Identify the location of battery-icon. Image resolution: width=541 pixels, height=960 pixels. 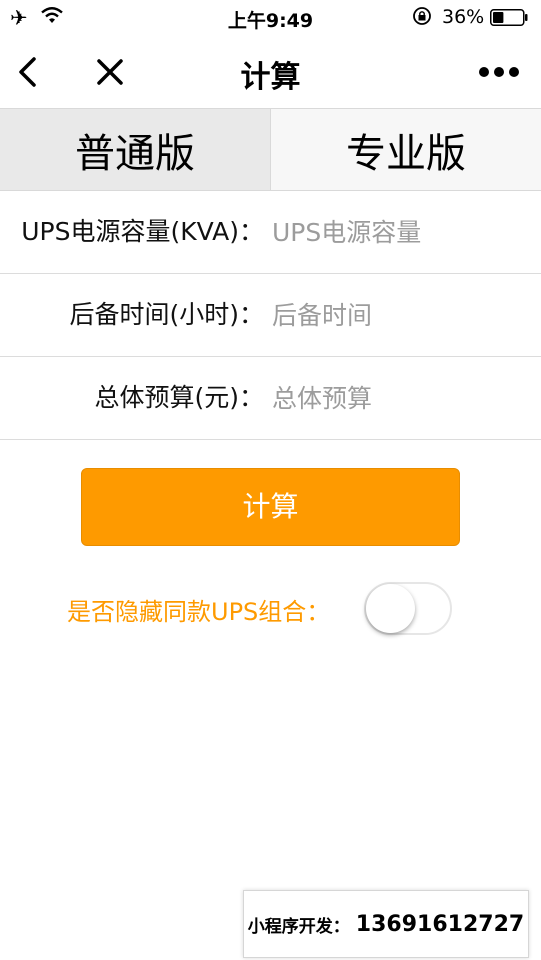
(509, 17).